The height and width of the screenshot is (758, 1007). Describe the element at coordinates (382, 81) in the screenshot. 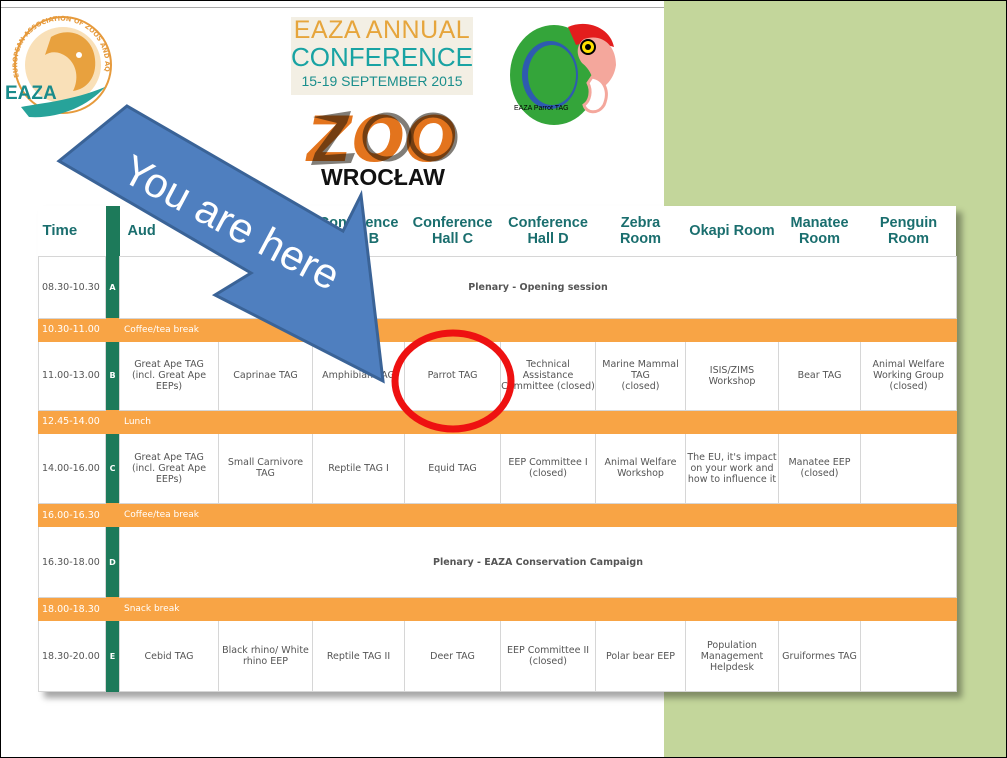

I see `conference-dates: 15-19 SEPTEMBER 2015` at that location.